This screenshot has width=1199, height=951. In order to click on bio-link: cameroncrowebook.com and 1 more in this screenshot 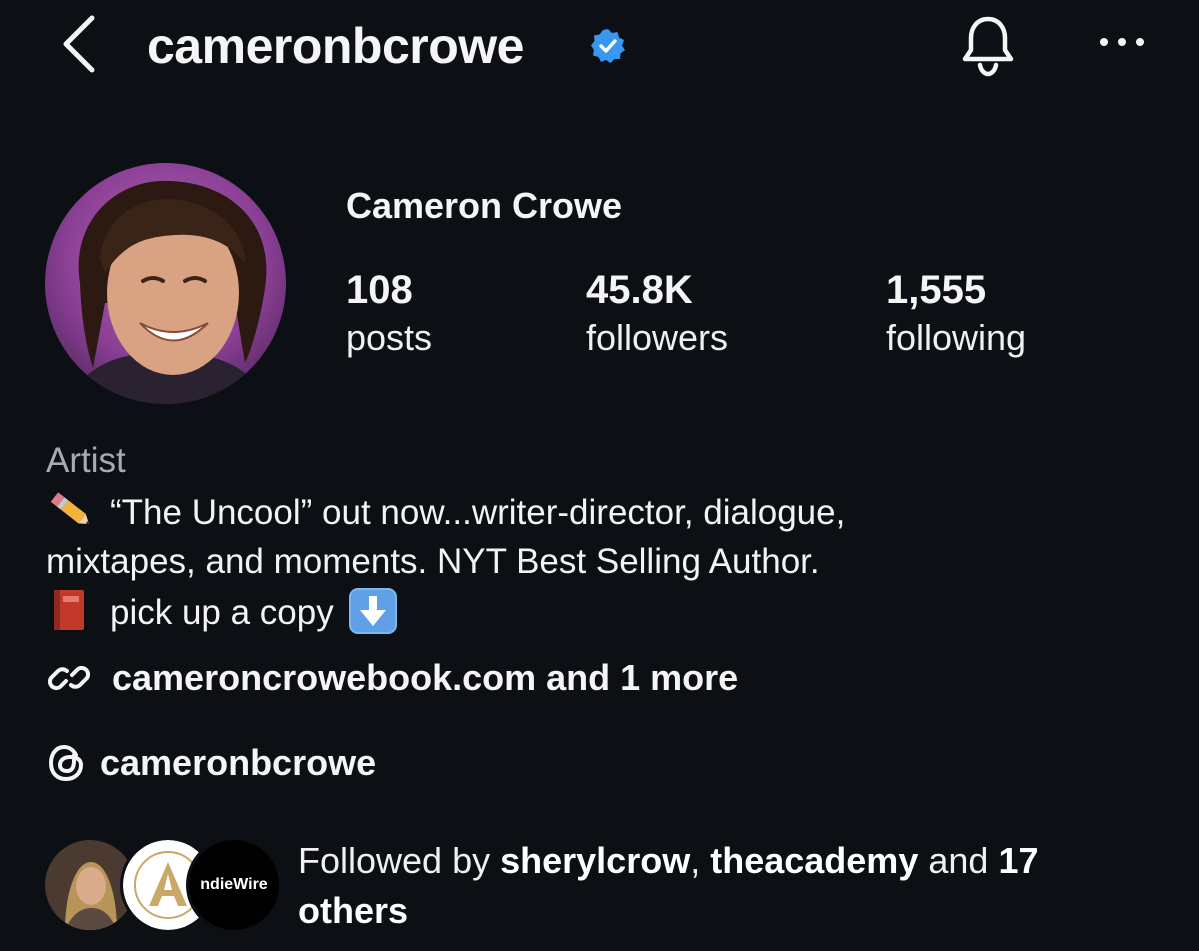, I will do `click(392, 678)`.